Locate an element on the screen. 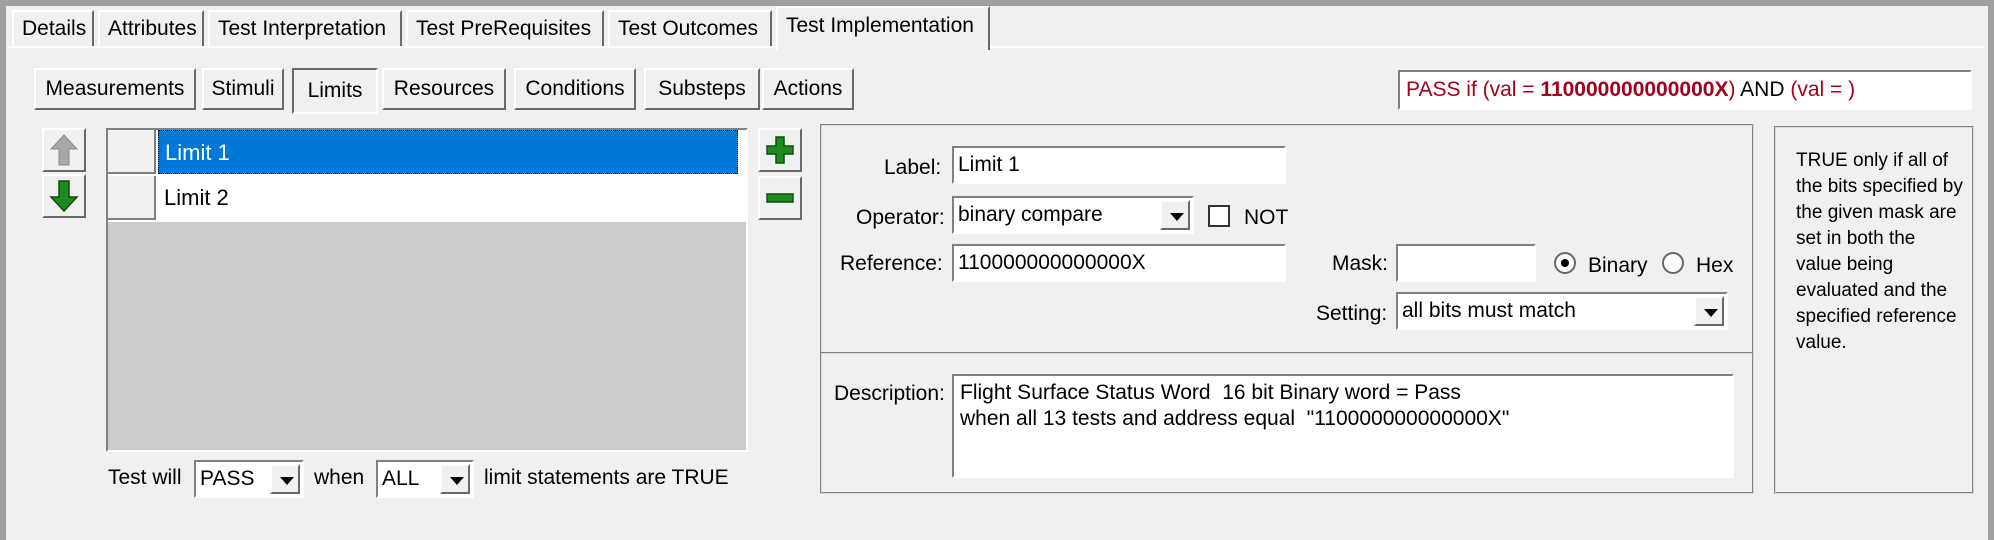 The image size is (1994, 540). setting-value: all bits must match is located at coordinates (1489, 310).